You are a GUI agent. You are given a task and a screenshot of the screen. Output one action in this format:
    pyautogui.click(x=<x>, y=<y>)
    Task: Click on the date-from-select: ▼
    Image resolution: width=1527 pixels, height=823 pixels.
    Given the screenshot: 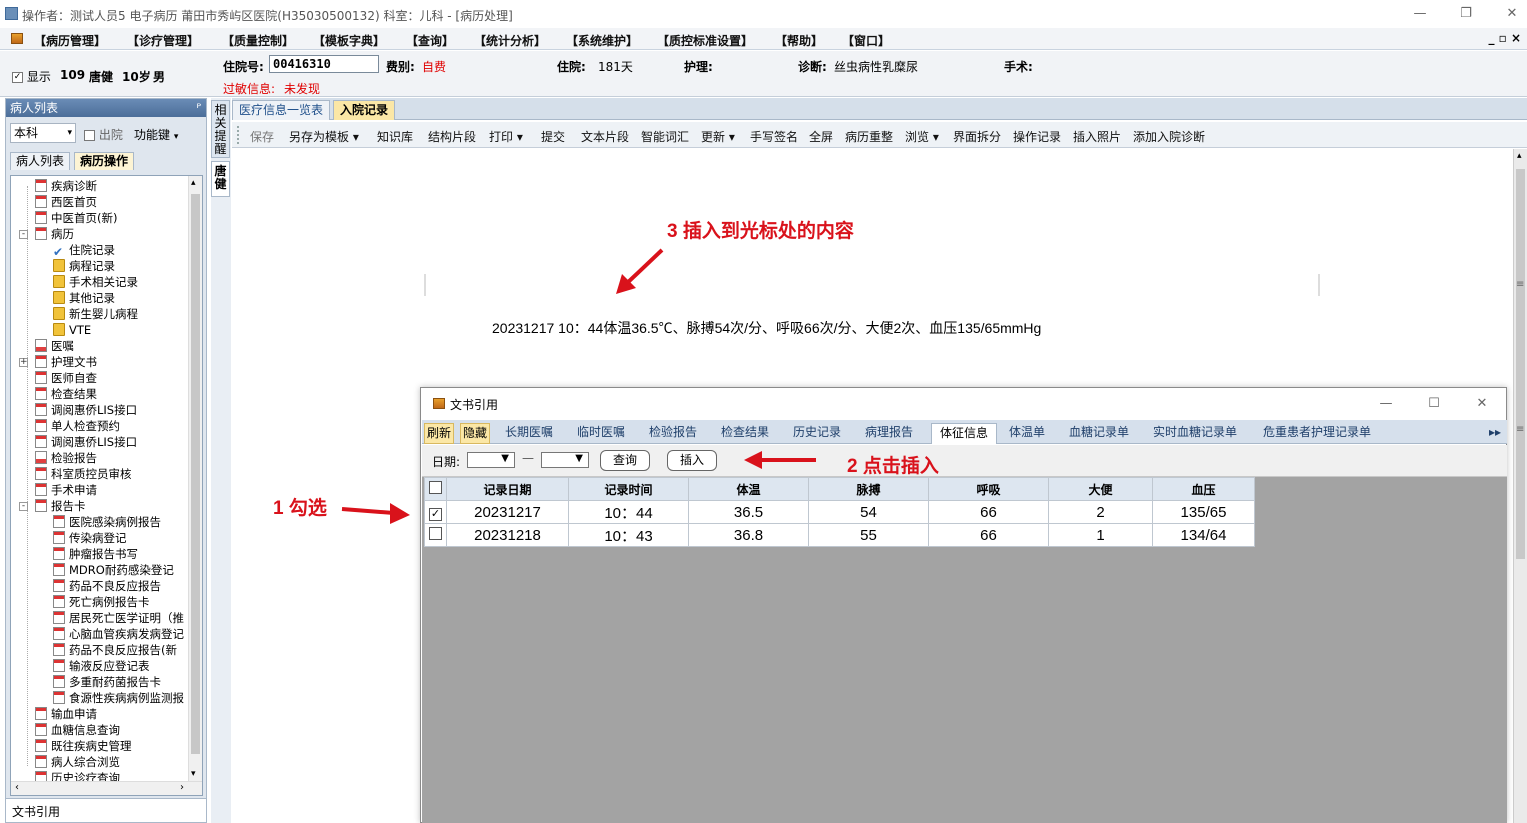 What is the action you would take?
    pyautogui.click(x=491, y=460)
    